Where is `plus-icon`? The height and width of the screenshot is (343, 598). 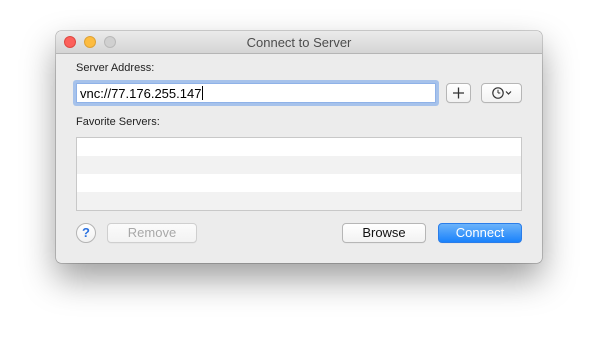 plus-icon is located at coordinates (458, 93).